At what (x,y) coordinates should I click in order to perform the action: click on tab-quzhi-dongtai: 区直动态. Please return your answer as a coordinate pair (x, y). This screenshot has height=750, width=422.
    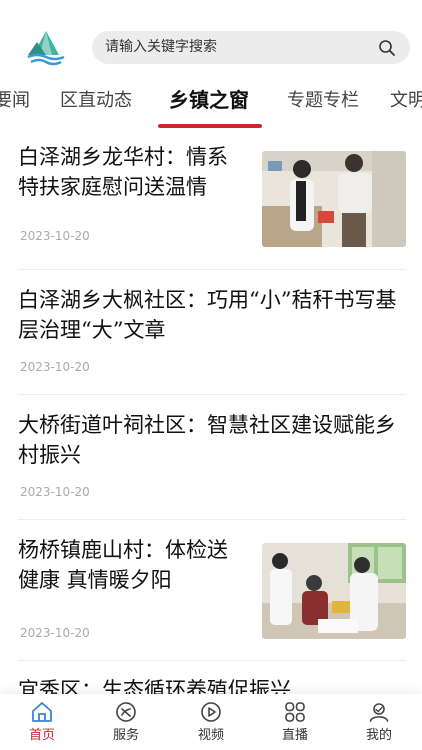
    Looking at the image, I should click on (96, 101).